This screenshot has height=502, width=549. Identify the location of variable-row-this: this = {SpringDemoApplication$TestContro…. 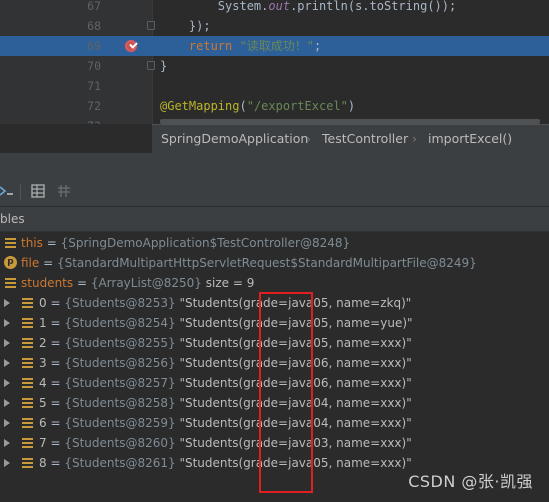
(274, 243).